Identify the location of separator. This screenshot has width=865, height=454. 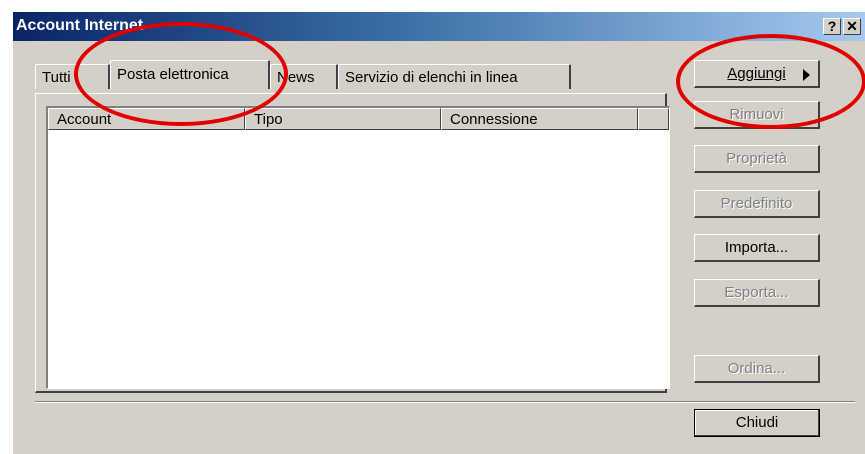
(445, 402).